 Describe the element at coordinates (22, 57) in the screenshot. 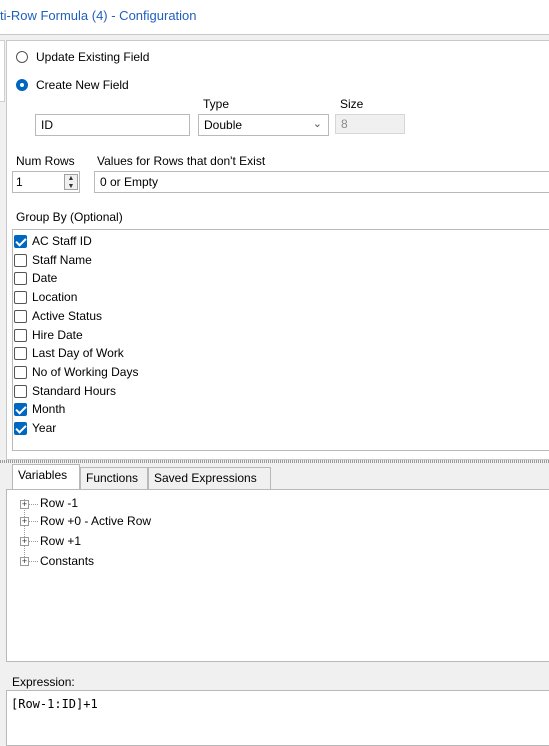

I see `update-existing-radio` at that location.